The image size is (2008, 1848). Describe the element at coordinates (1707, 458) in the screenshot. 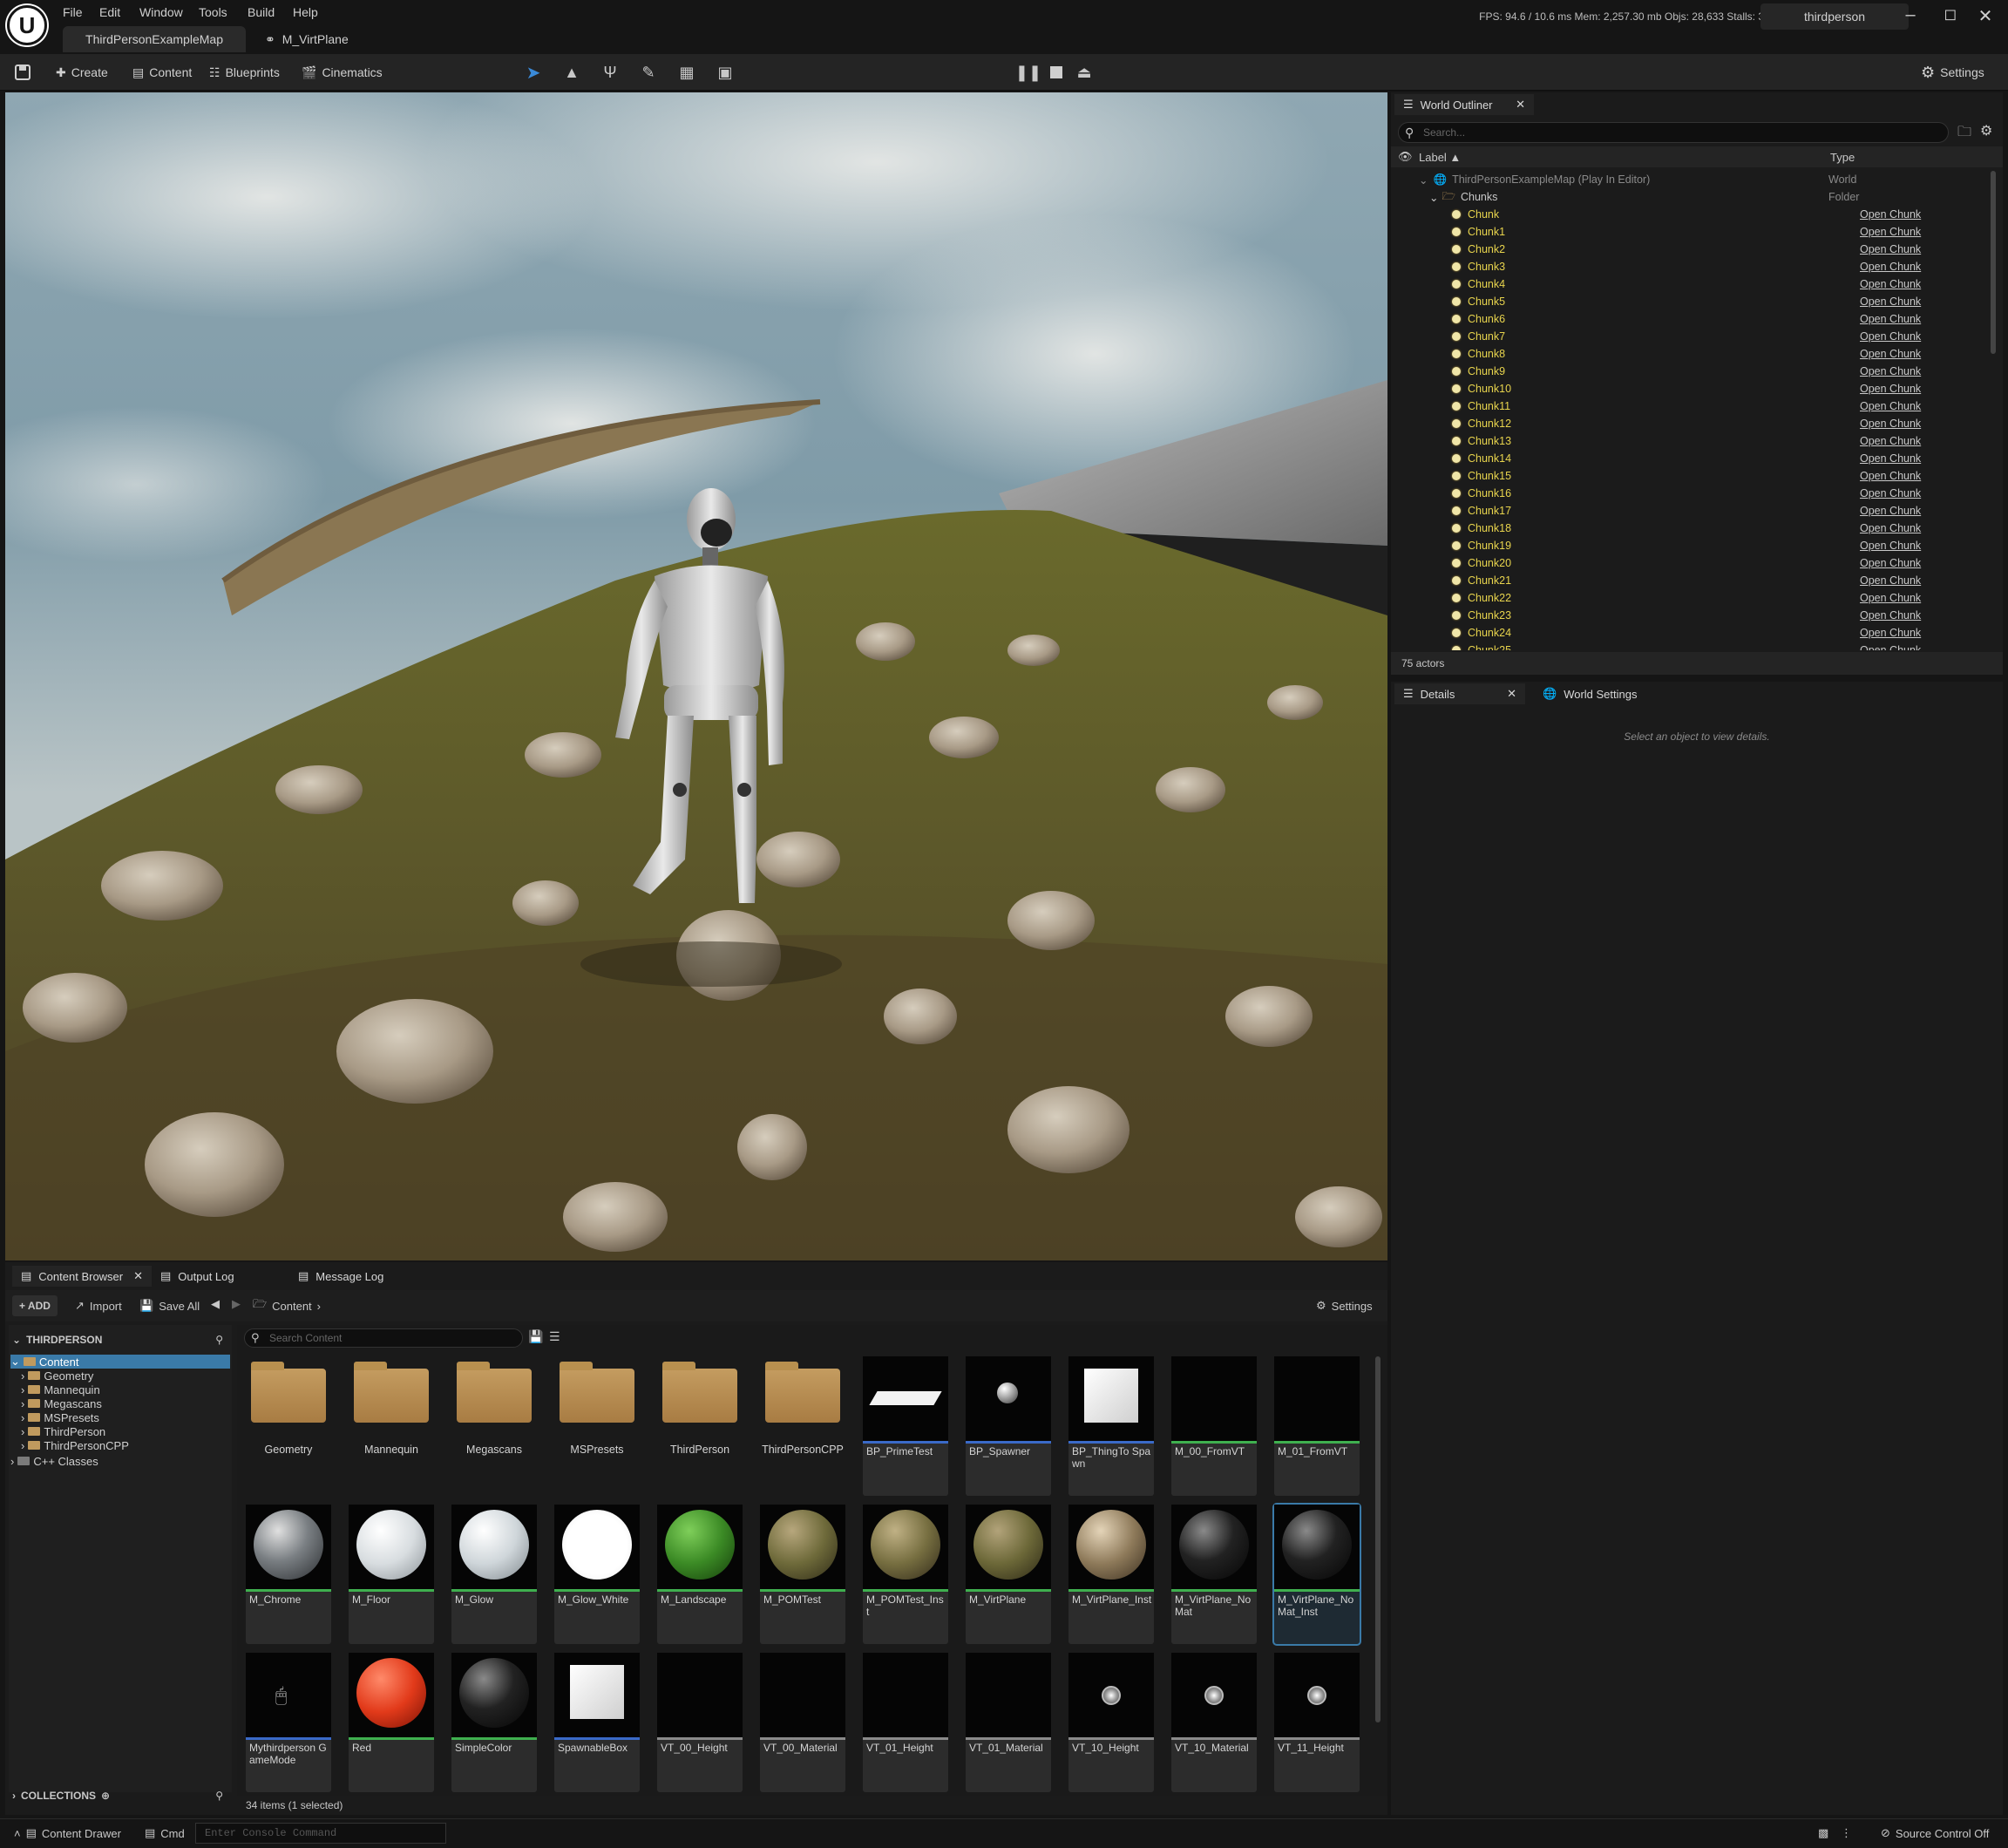

I see `tree-row-chunk: Chunk14 Open Chunk` at that location.